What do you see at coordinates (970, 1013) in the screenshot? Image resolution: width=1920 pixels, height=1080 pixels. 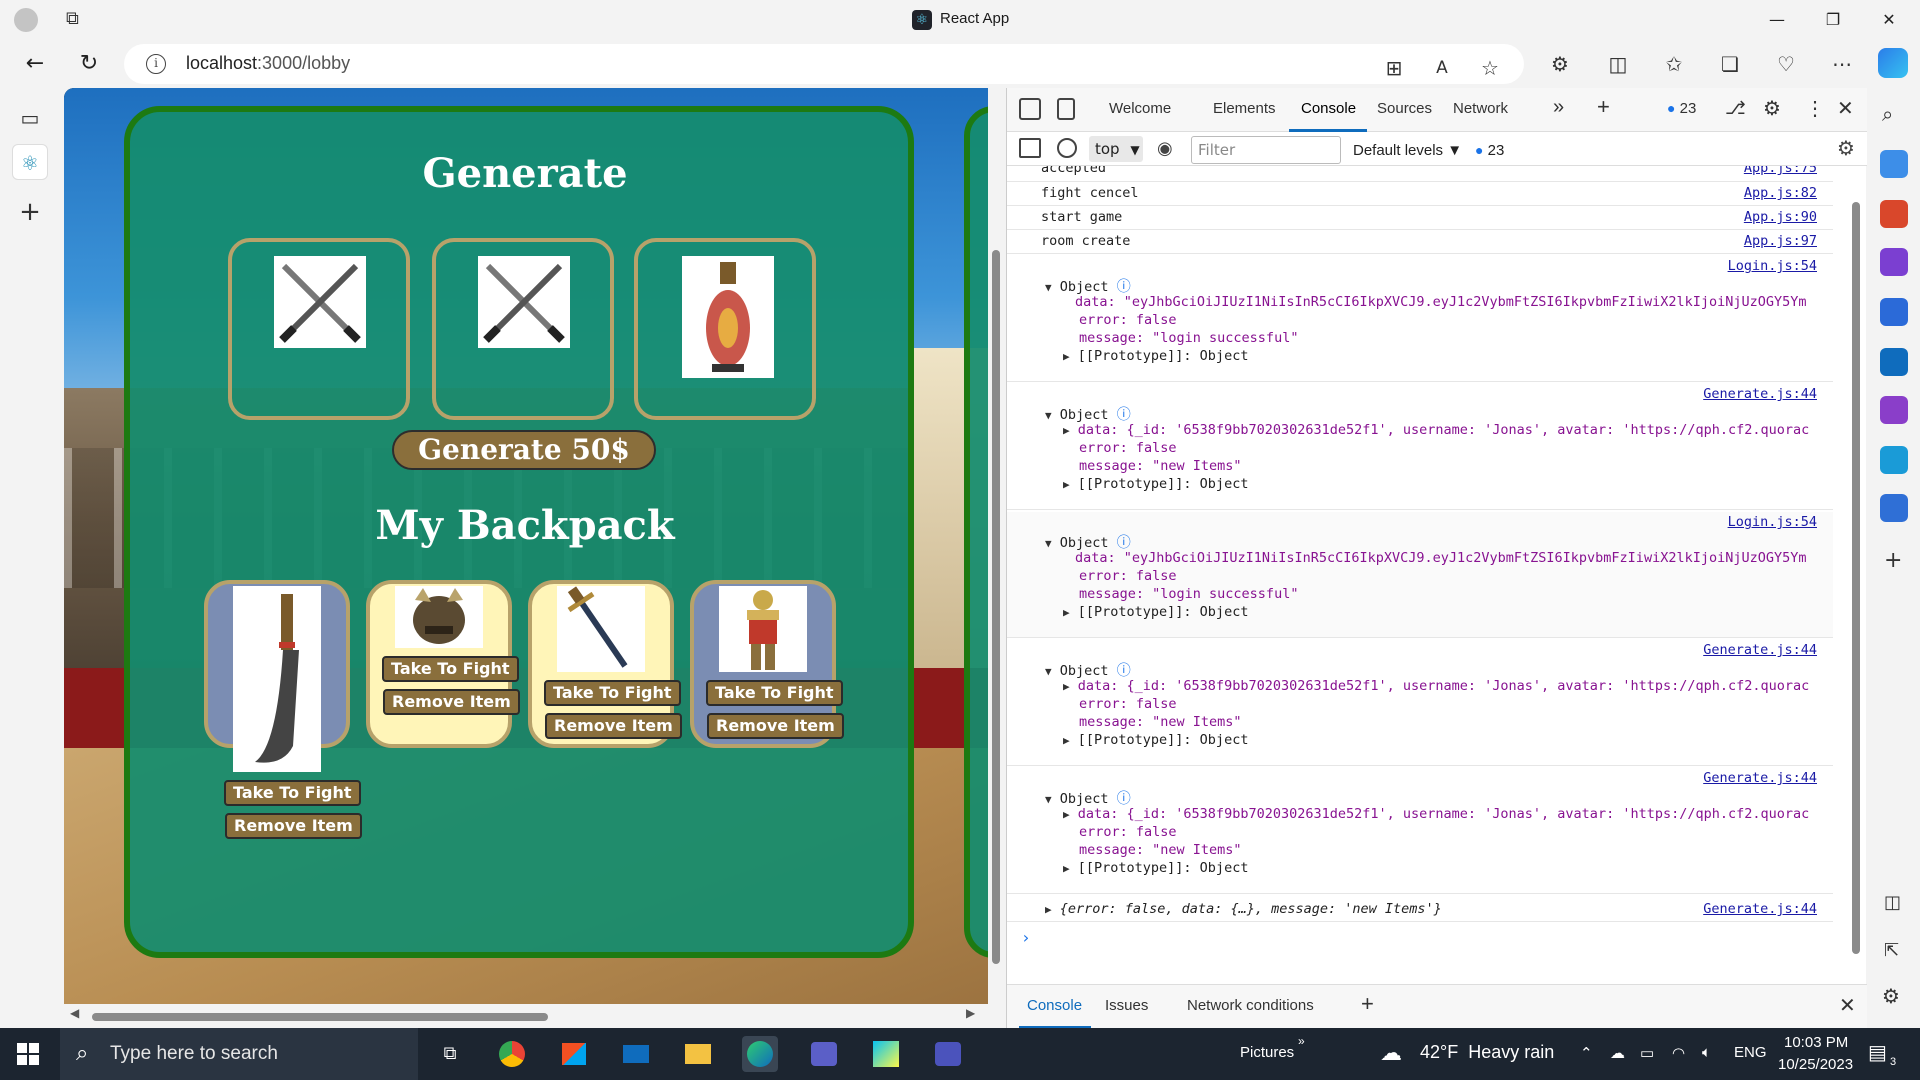 I see `scroll-right-icon: ▶` at bounding box center [970, 1013].